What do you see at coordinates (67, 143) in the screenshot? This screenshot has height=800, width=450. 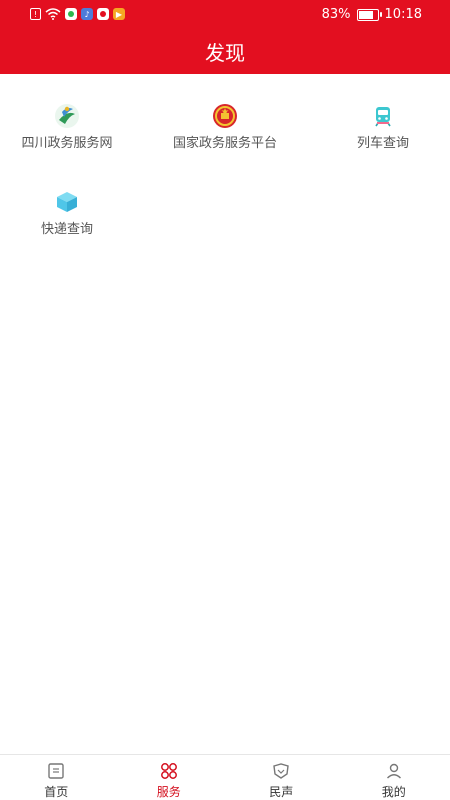 I see `service-label: 四川政务服务网` at bounding box center [67, 143].